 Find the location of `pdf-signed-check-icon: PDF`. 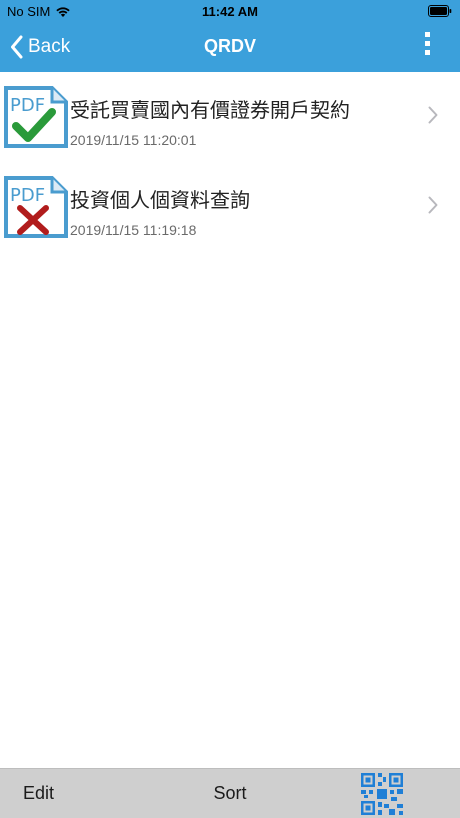

pdf-signed-check-icon: PDF is located at coordinates (36, 117).